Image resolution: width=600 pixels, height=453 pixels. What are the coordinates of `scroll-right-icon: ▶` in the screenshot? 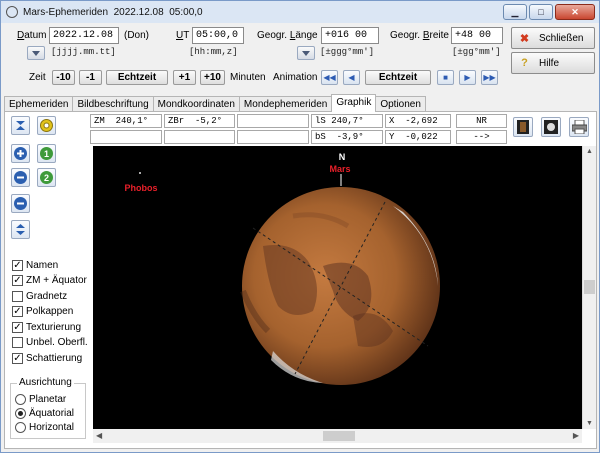 It's located at (576, 435).